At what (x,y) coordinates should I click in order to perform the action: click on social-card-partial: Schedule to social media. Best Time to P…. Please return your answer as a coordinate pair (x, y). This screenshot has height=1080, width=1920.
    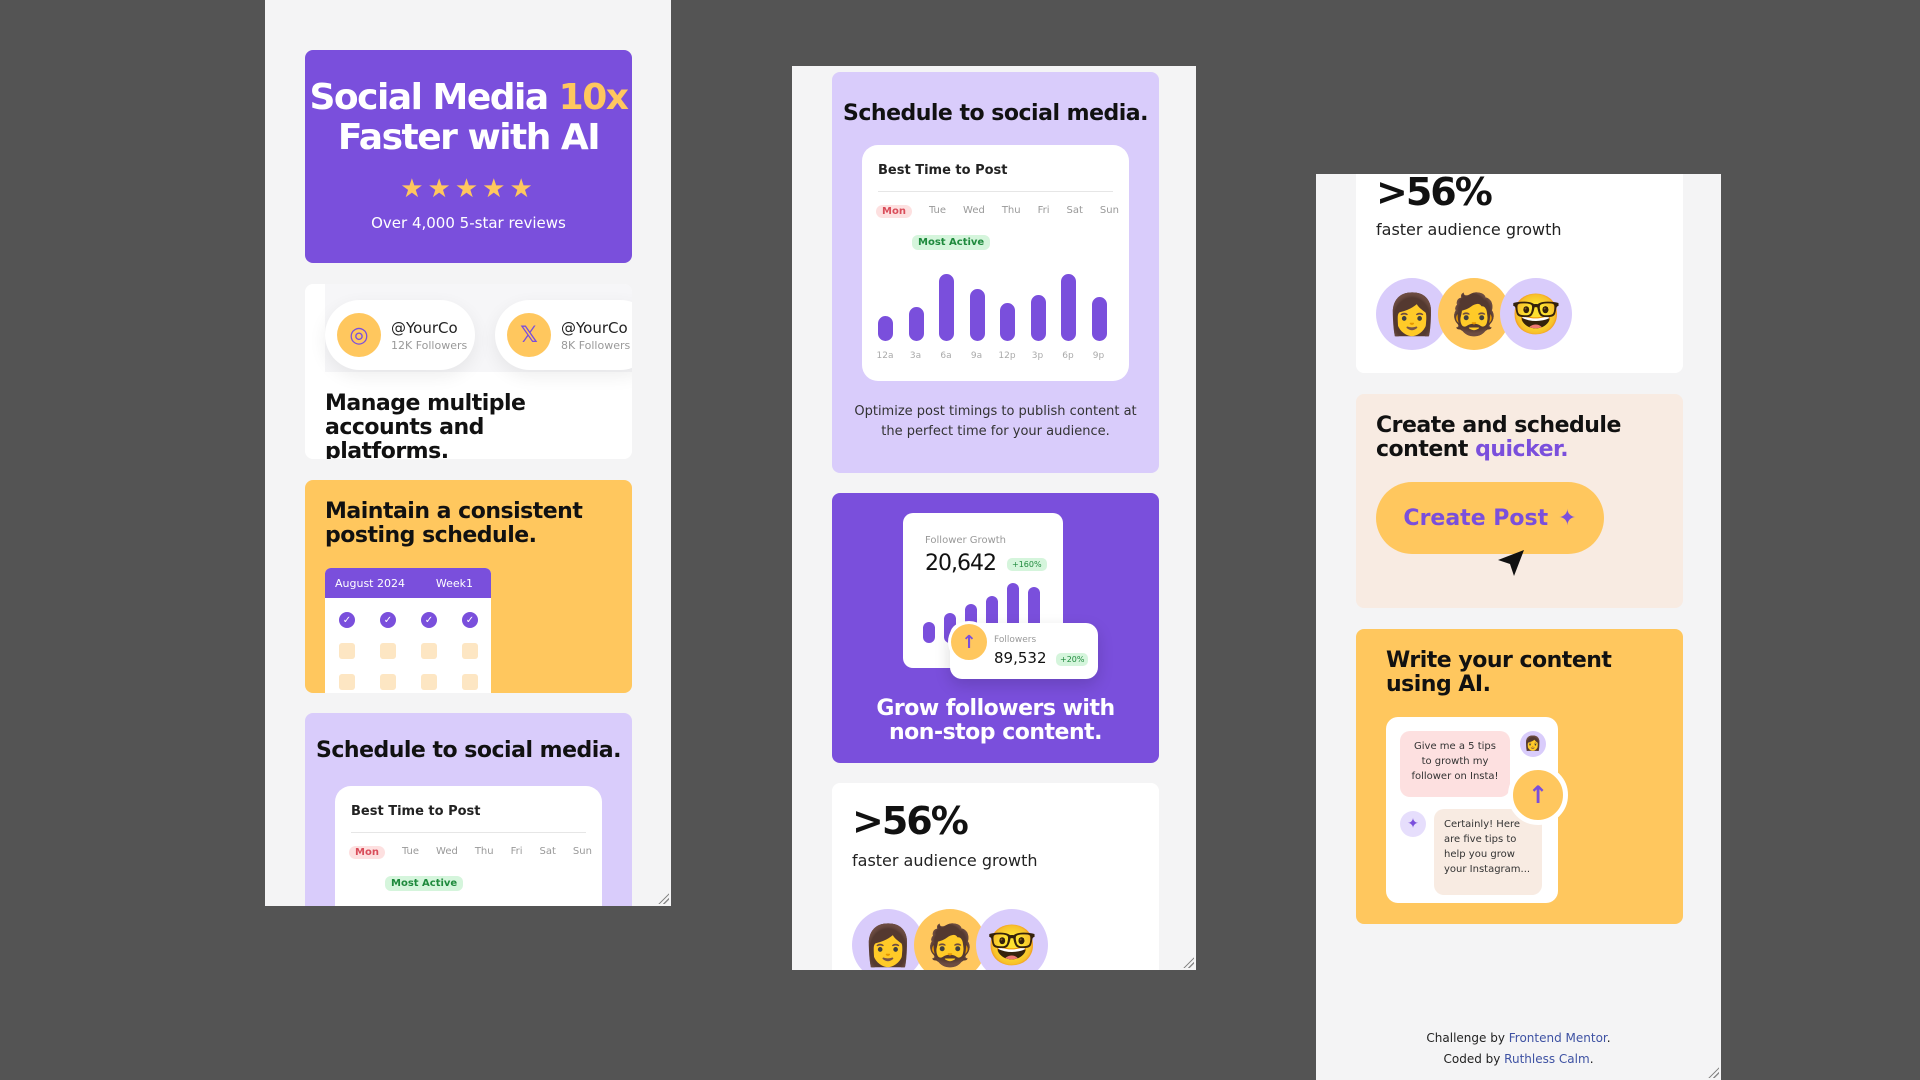
    Looking at the image, I should click on (468, 809).